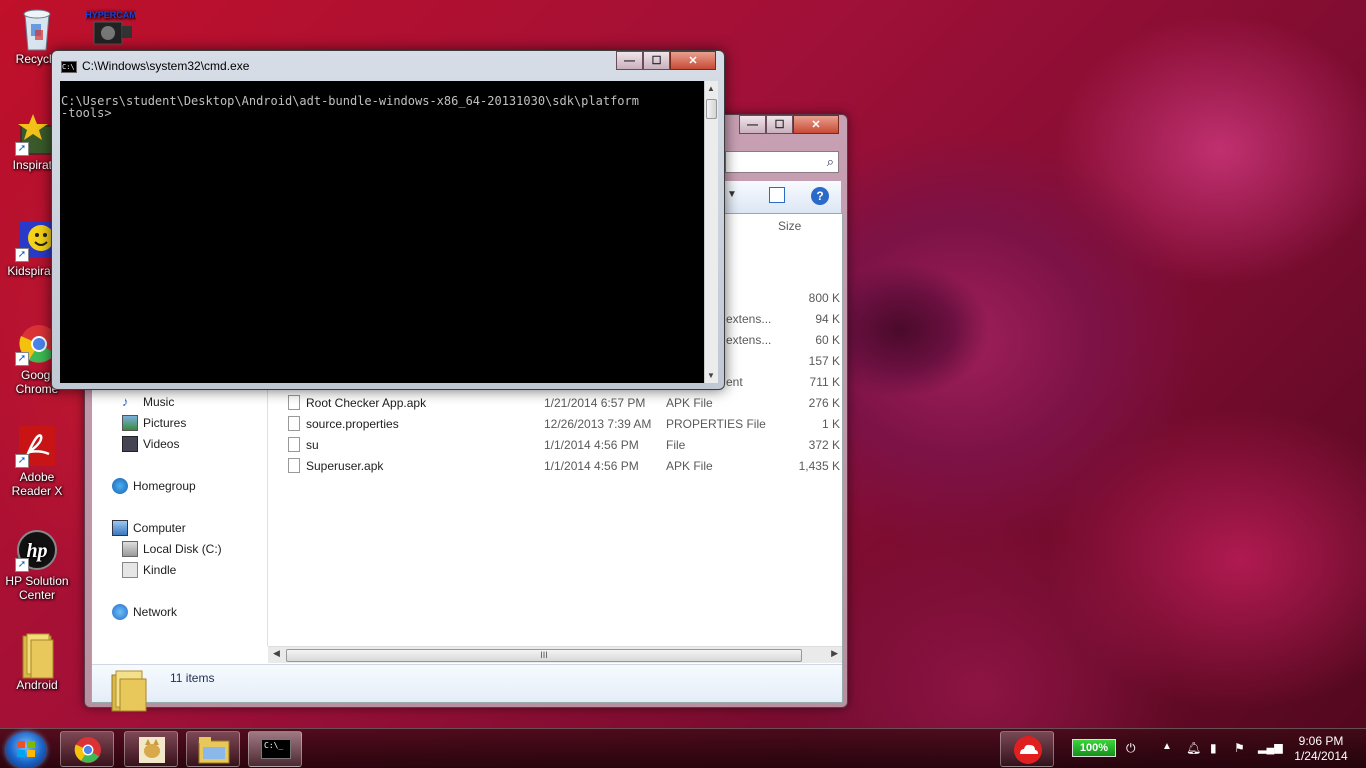 This screenshot has width=1366, height=768. I want to click on desktop-icon-label: Android, so click(37, 685).